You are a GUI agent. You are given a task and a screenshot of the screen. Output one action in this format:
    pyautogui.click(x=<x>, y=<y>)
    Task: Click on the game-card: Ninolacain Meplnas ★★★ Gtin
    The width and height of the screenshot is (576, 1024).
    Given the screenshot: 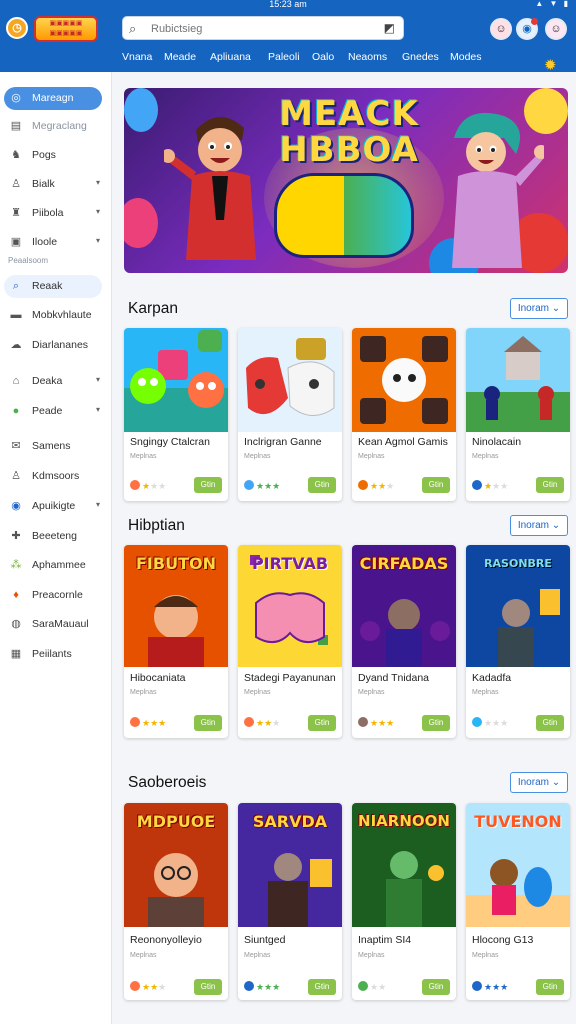 What is the action you would take?
    pyautogui.click(x=518, y=414)
    